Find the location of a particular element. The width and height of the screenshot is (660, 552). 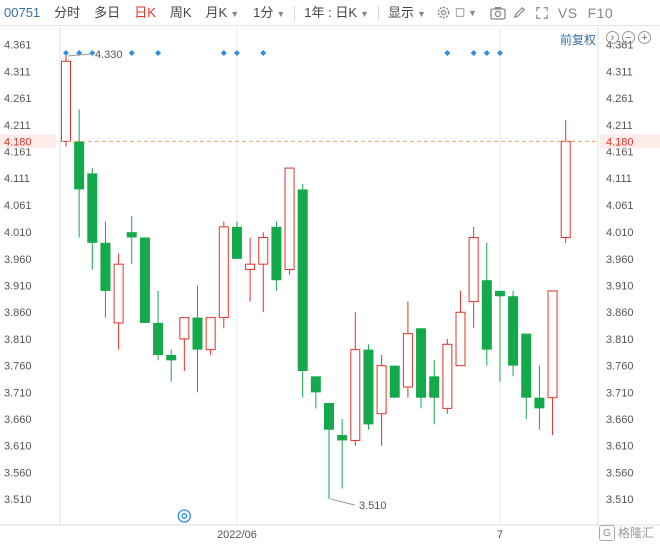

y-tick-label-left: 3.960 is located at coordinates (18, 260).